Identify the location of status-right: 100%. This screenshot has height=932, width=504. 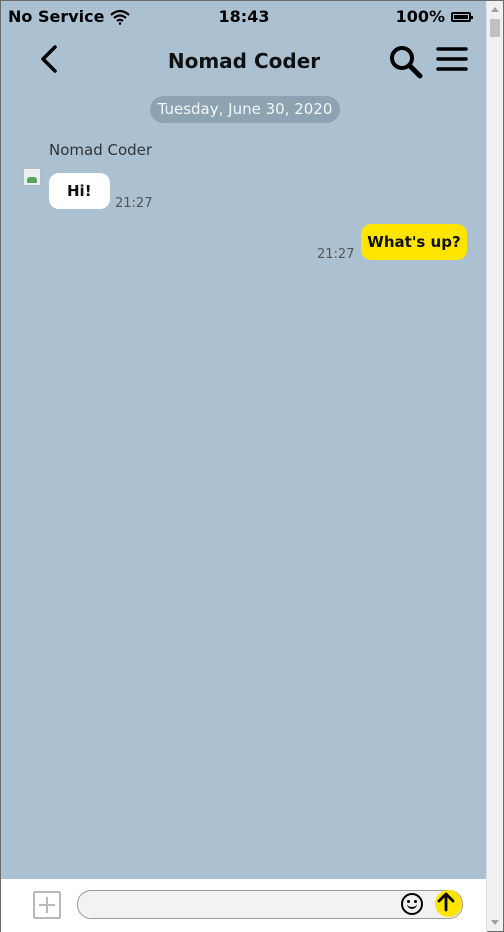
(434, 16).